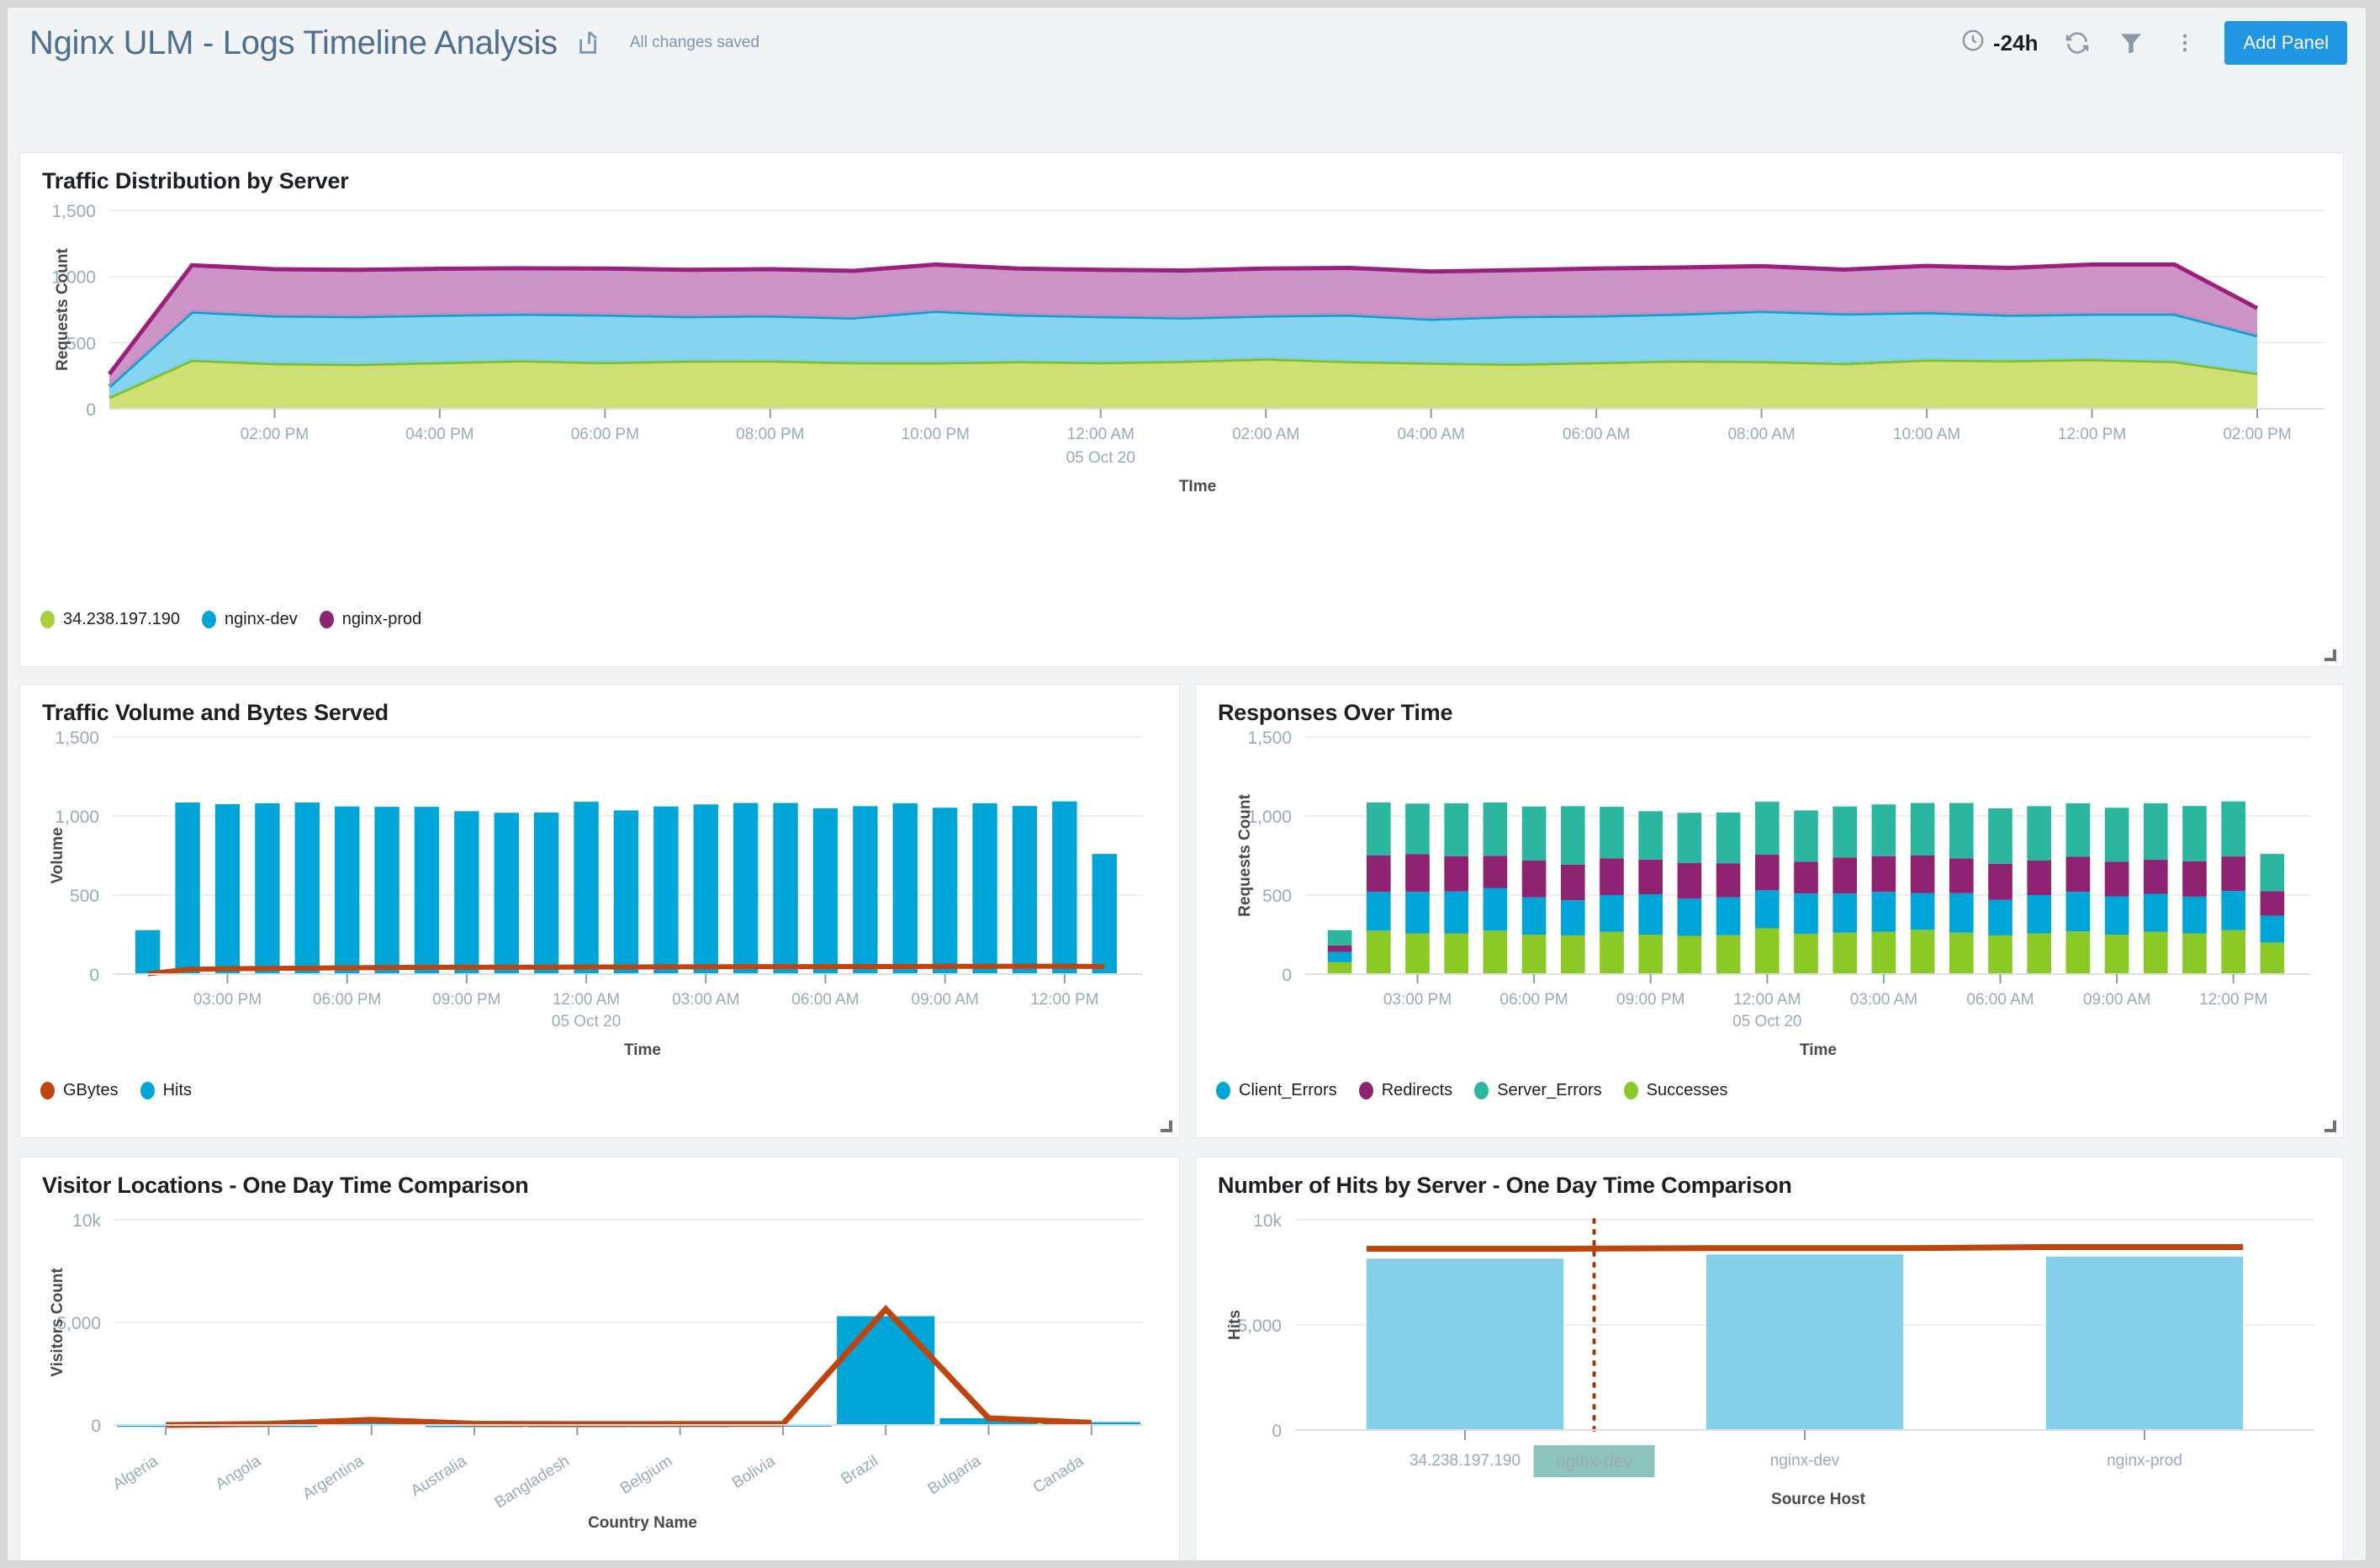 The image size is (2380, 1568). Describe the element at coordinates (166, 1090) in the screenshot. I see `legend-item: Hits` at that location.